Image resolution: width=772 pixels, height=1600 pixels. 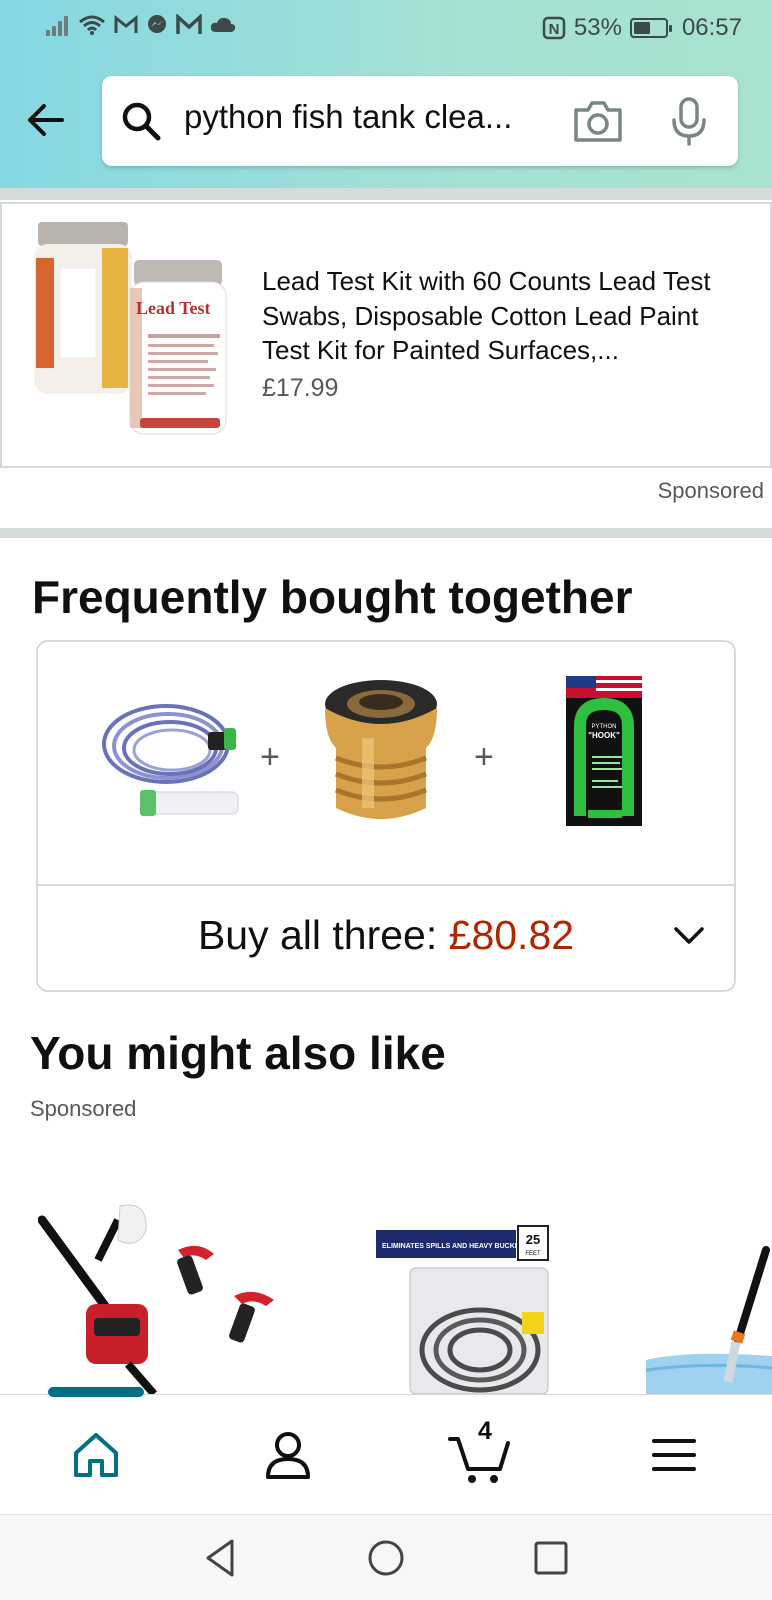 I want to click on feet-label: FEET, so click(x=533, y=1254).